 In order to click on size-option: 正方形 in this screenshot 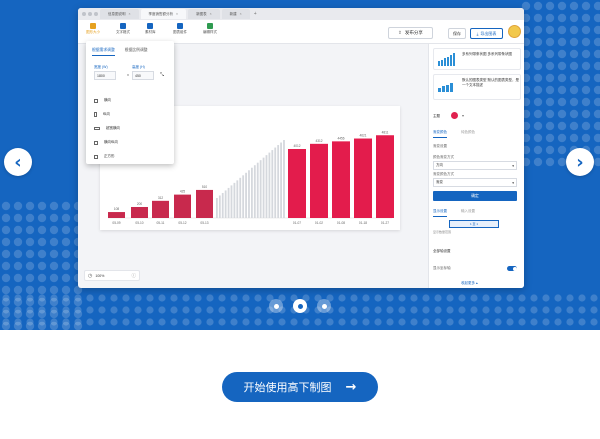, I will do `click(104, 156)`.